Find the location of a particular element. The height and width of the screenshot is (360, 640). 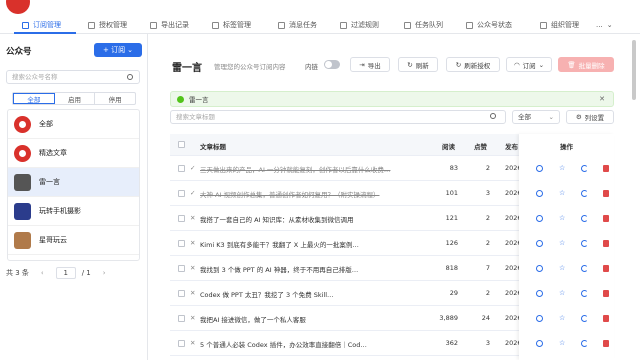

account-name: 全部 is located at coordinates (46, 124).